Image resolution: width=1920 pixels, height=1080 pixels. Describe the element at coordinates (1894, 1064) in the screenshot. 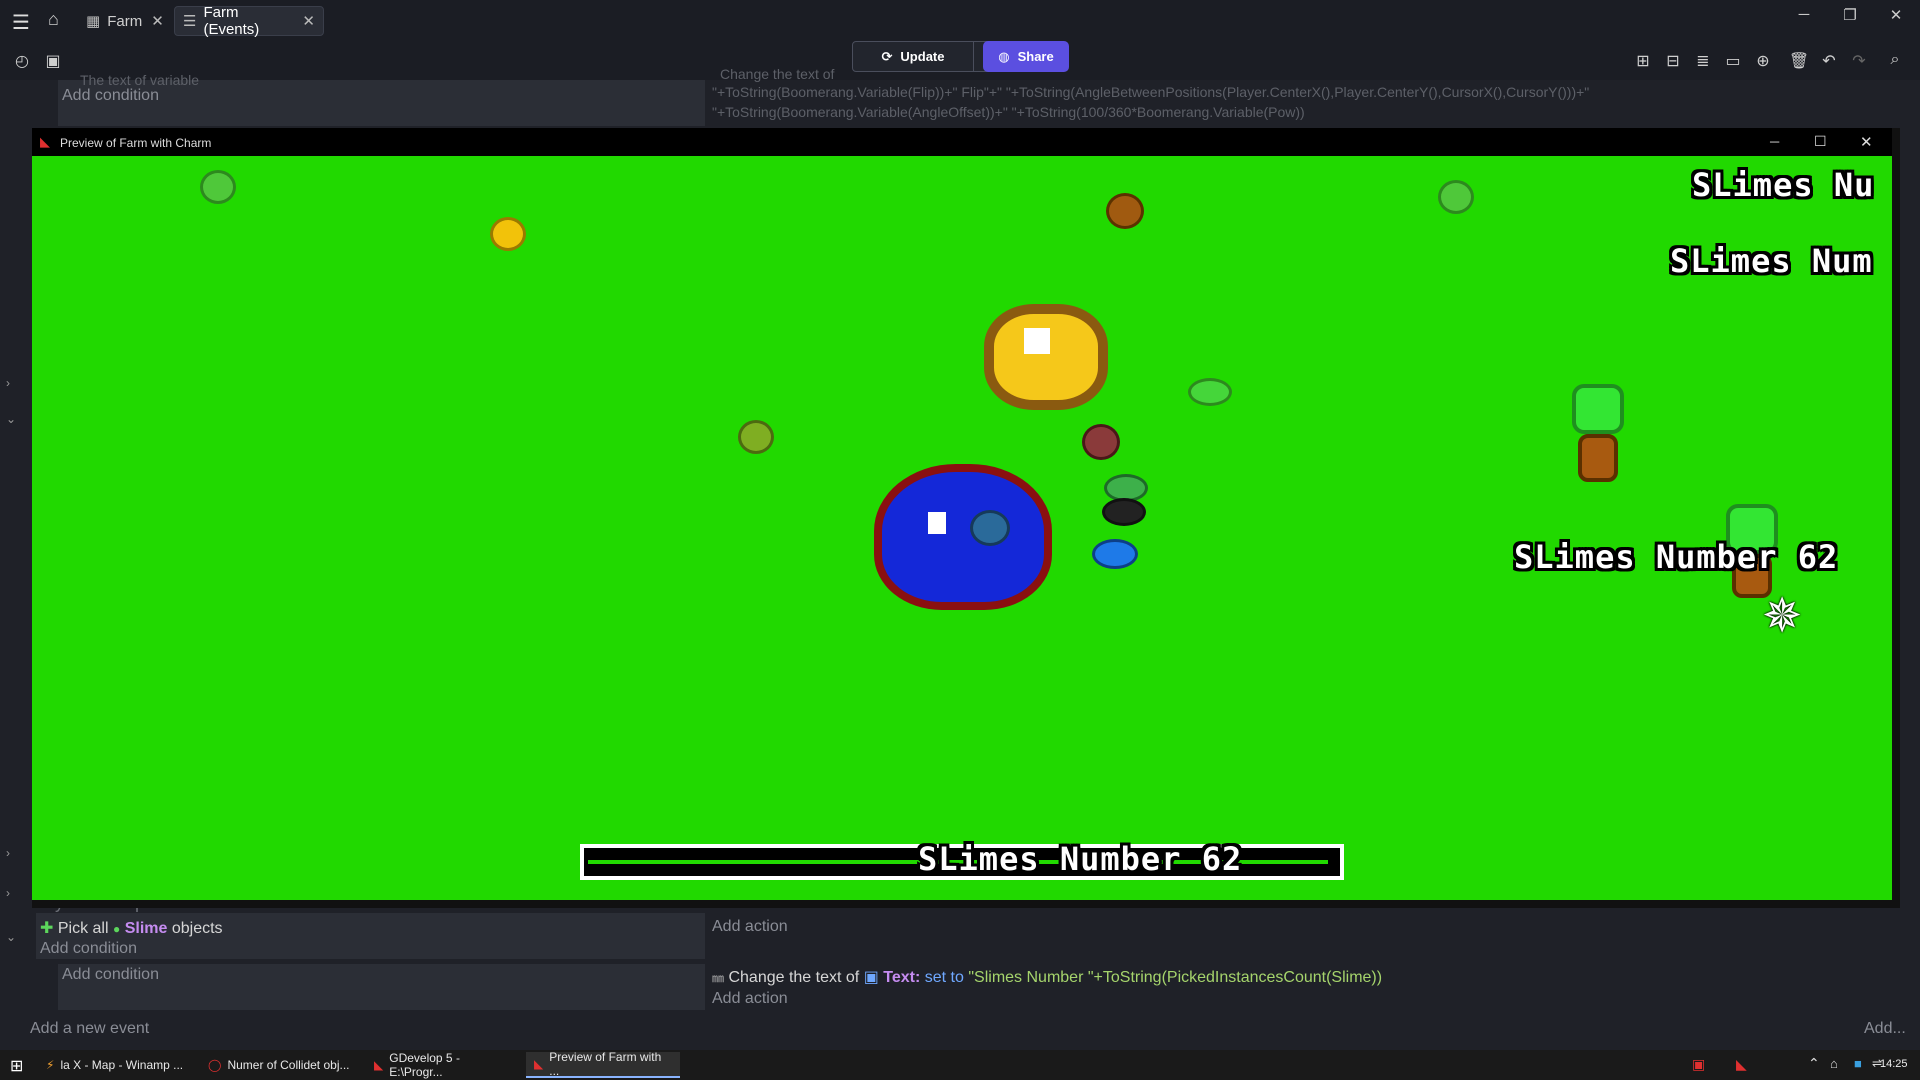

I see `clock: 14:25` at that location.